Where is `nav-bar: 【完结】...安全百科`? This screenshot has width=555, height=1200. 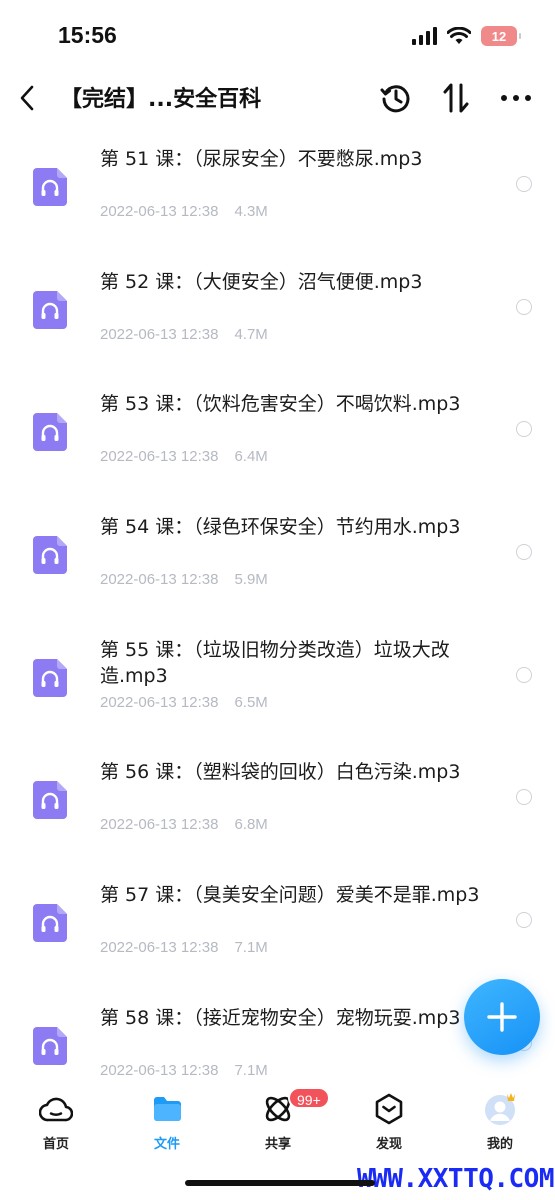
nav-bar: 【完结】...安全百科 is located at coordinates (277, 98).